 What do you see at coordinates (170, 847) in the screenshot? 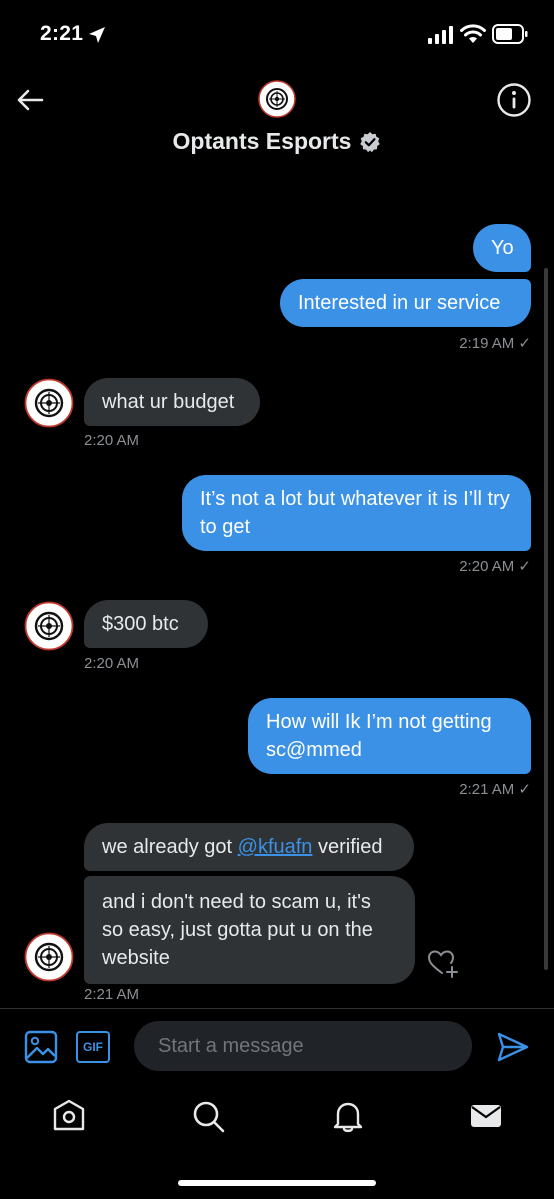
I see `message-text: we already got` at bounding box center [170, 847].